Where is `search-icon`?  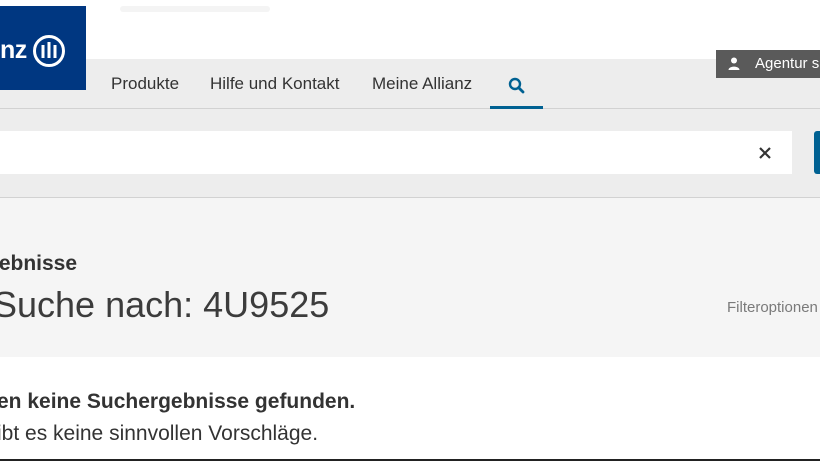
search-icon is located at coordinates (516, 85).